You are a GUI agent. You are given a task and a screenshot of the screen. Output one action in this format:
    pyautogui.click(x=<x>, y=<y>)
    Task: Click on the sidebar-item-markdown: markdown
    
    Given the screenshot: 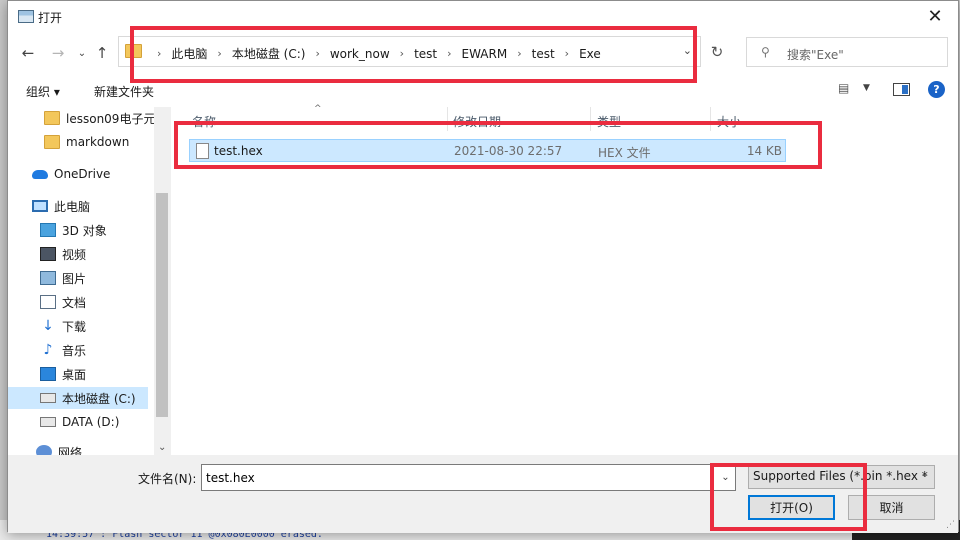 What is the action you would take?
    pyautogui.click(x=78, y=142)
    